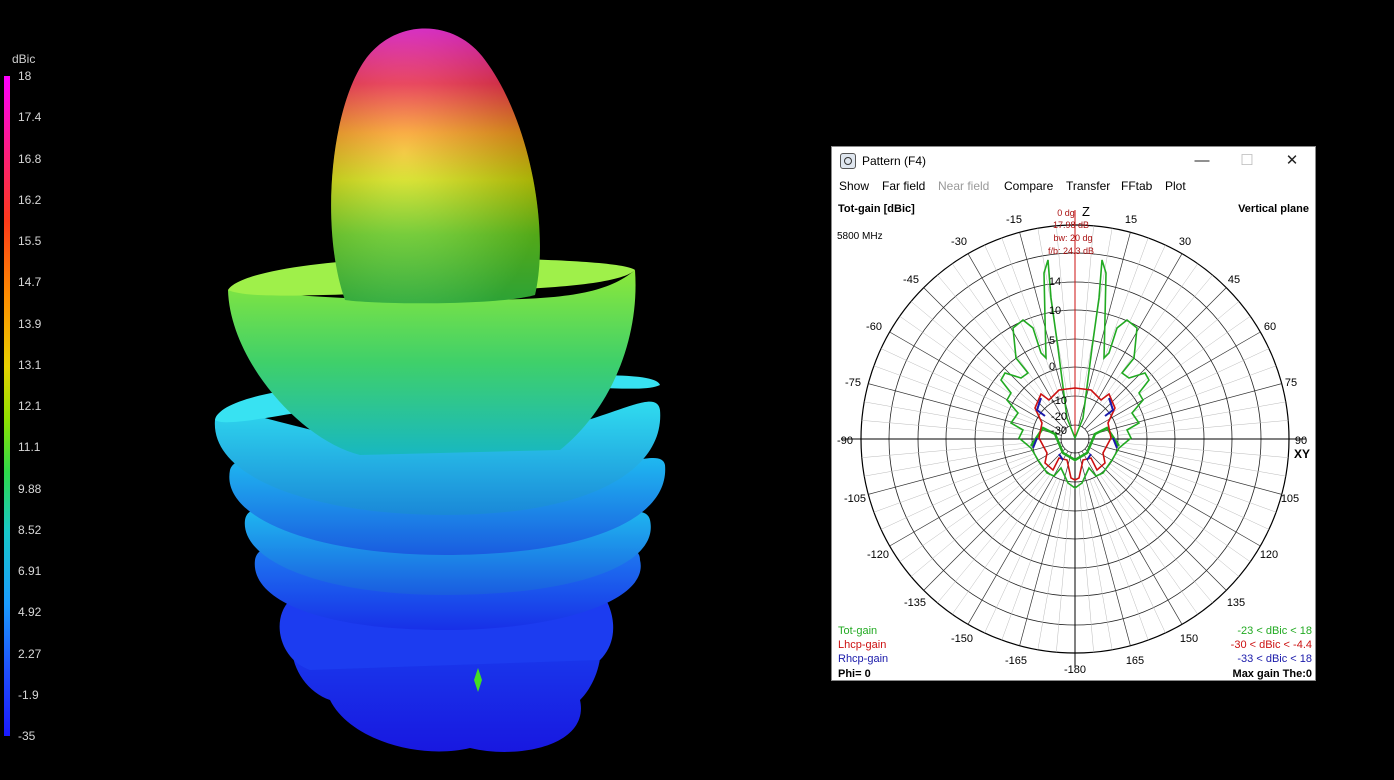 The image size is (1394, 780). Describe the element at coordinates (1071, 225) in the screenshot. I see `info-line: 17.98 dB` at that location.